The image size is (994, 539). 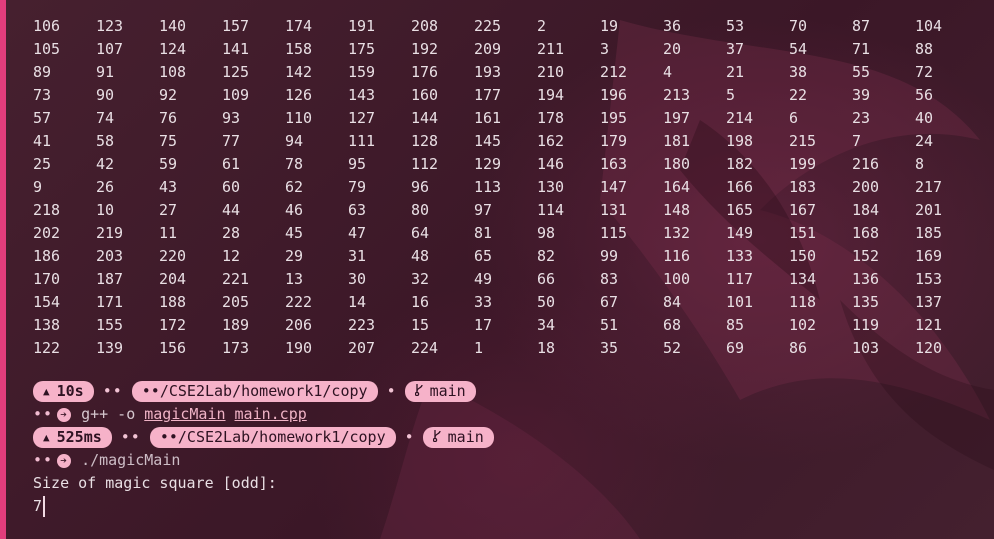 I want to click on grid-cell: 198, so click(x=740, y=141).